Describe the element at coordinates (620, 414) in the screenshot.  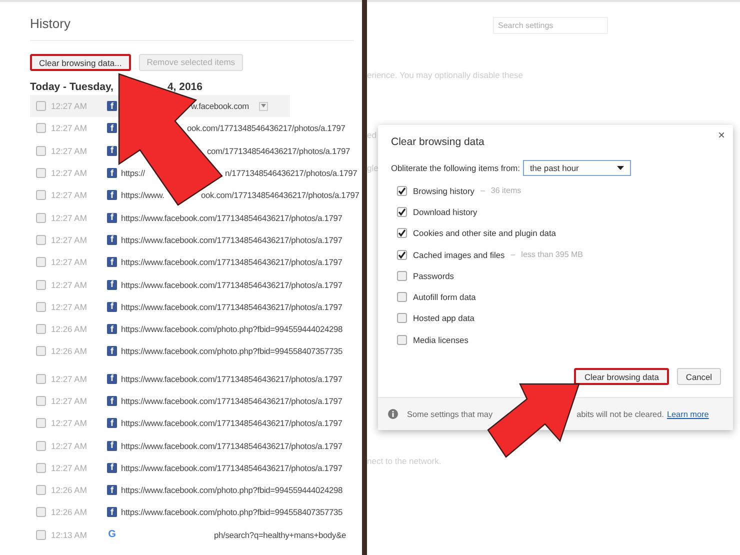
I see `footer-note: abits will not be cleared.` at that location.